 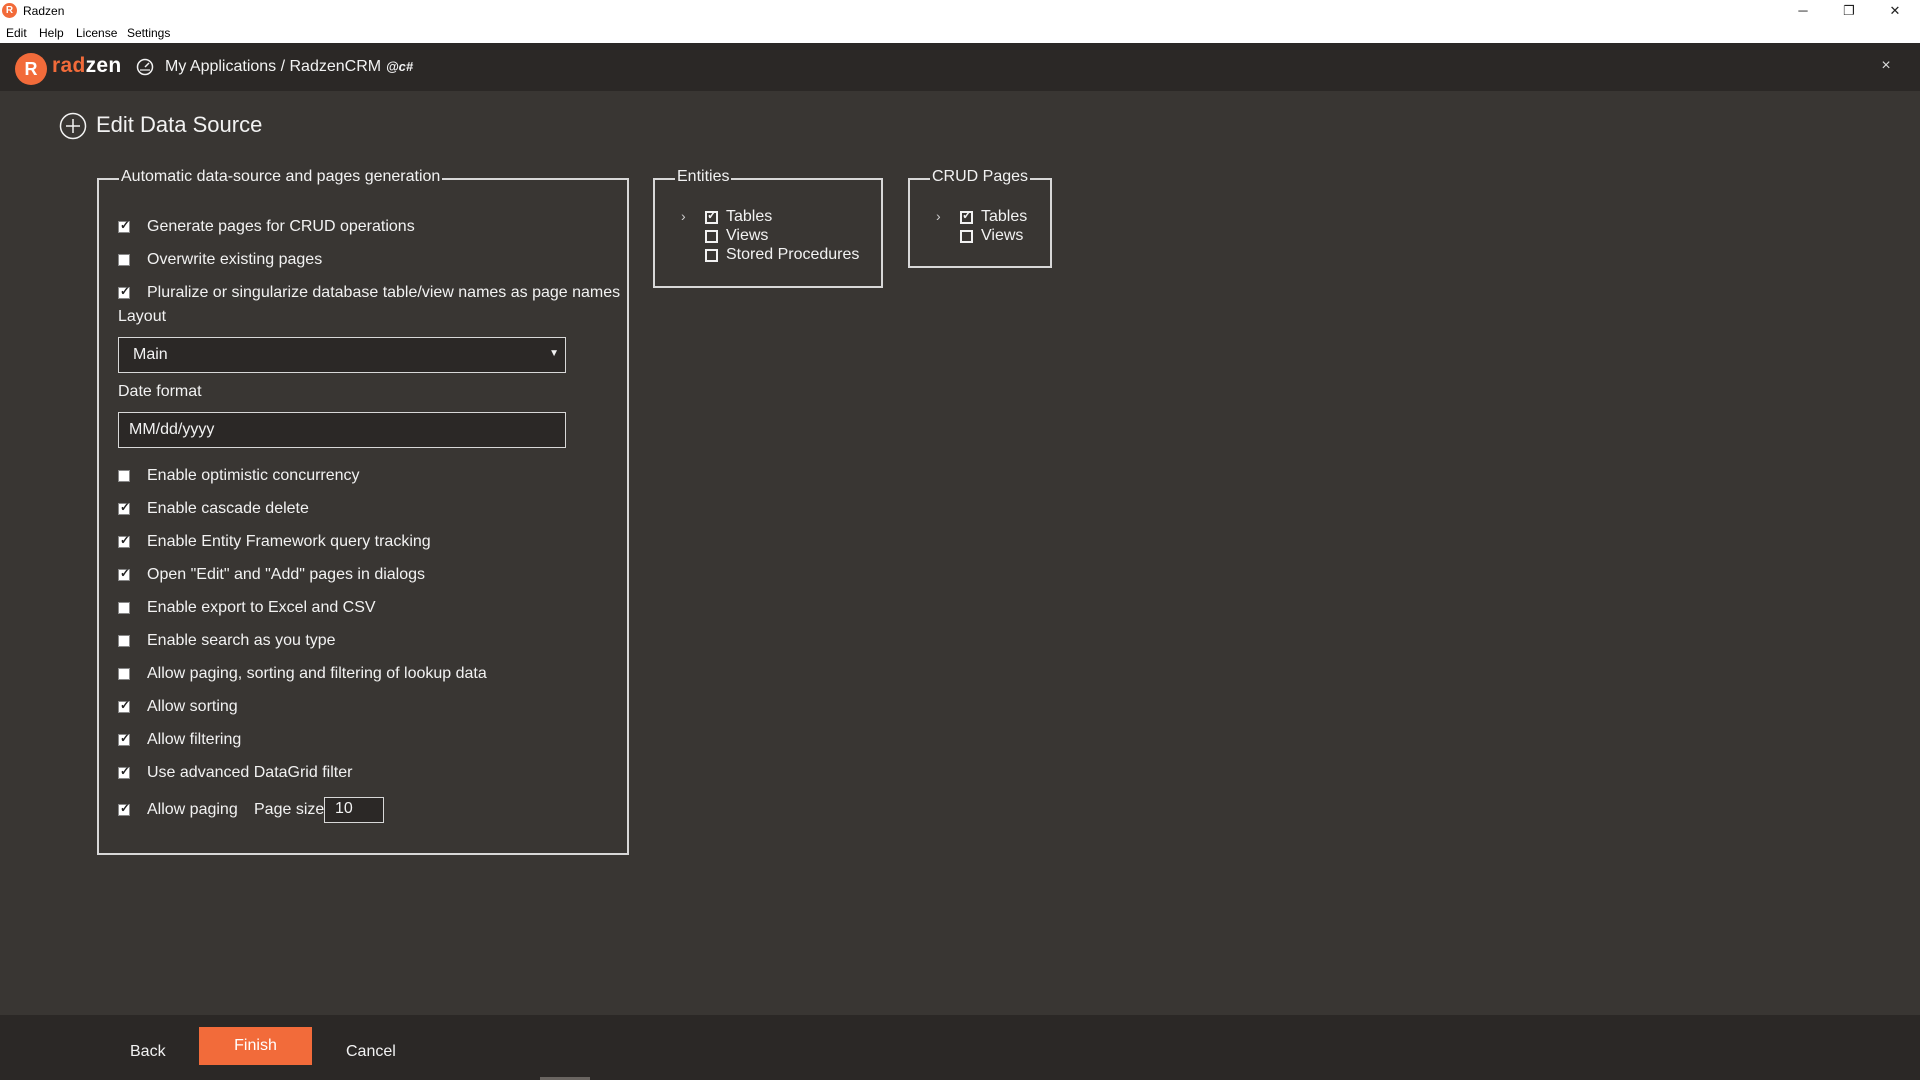 I want to click on radzen-logo-icon: R, so click(x=31, y=69).